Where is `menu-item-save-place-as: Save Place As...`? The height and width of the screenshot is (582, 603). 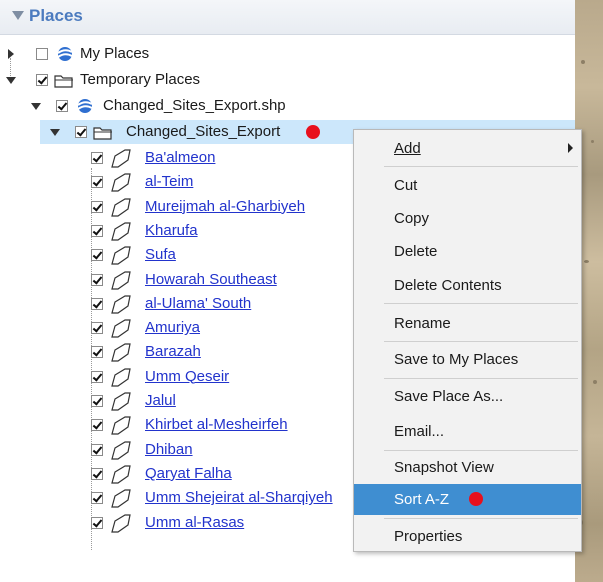 menu-item-save-place-as: Save Place As... is located at coordinates (467, 396).